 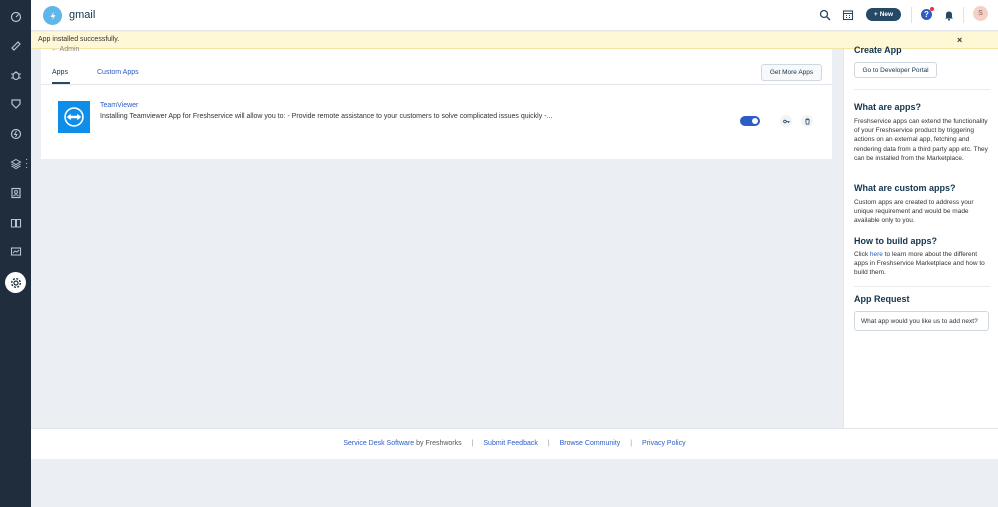 What do you see at coordinates (82, 15) in the screenshot?
I see `workspace-name: gmail` at bounding box center [82, 15].